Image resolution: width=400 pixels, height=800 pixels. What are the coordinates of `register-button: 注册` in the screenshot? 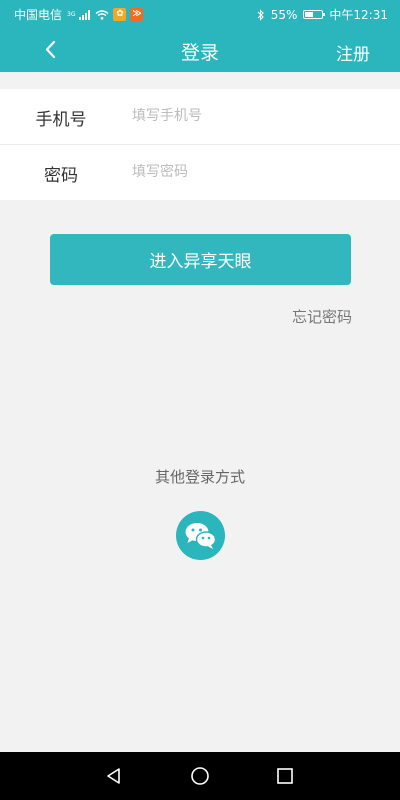 It's located at (353, 52).